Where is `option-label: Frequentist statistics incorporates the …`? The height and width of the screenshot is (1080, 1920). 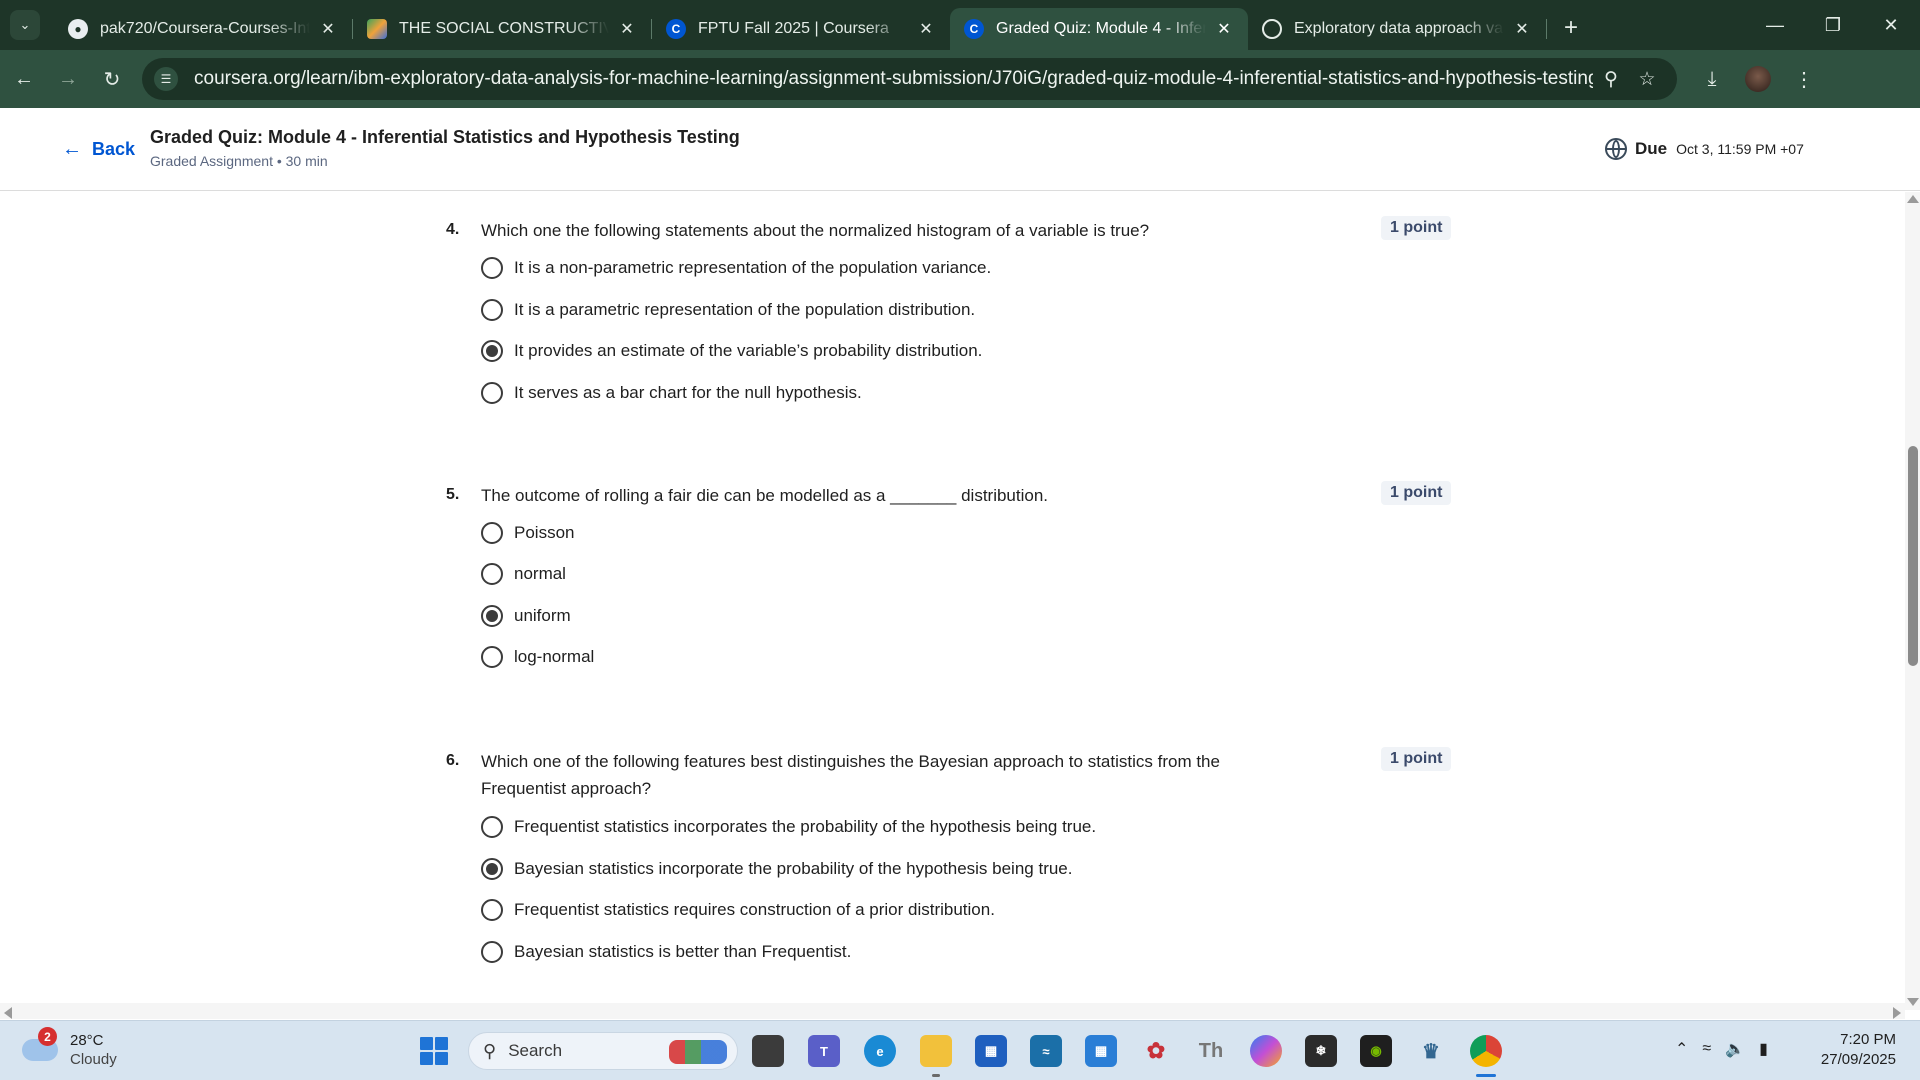 option-label: Frequentist statistics incorporates the … is located at coordinates (805, 826).